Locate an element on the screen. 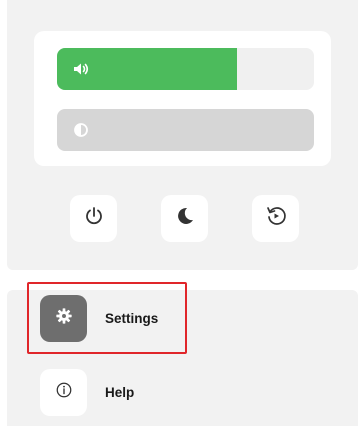  settings-tile is located at coordinates (63, 318).